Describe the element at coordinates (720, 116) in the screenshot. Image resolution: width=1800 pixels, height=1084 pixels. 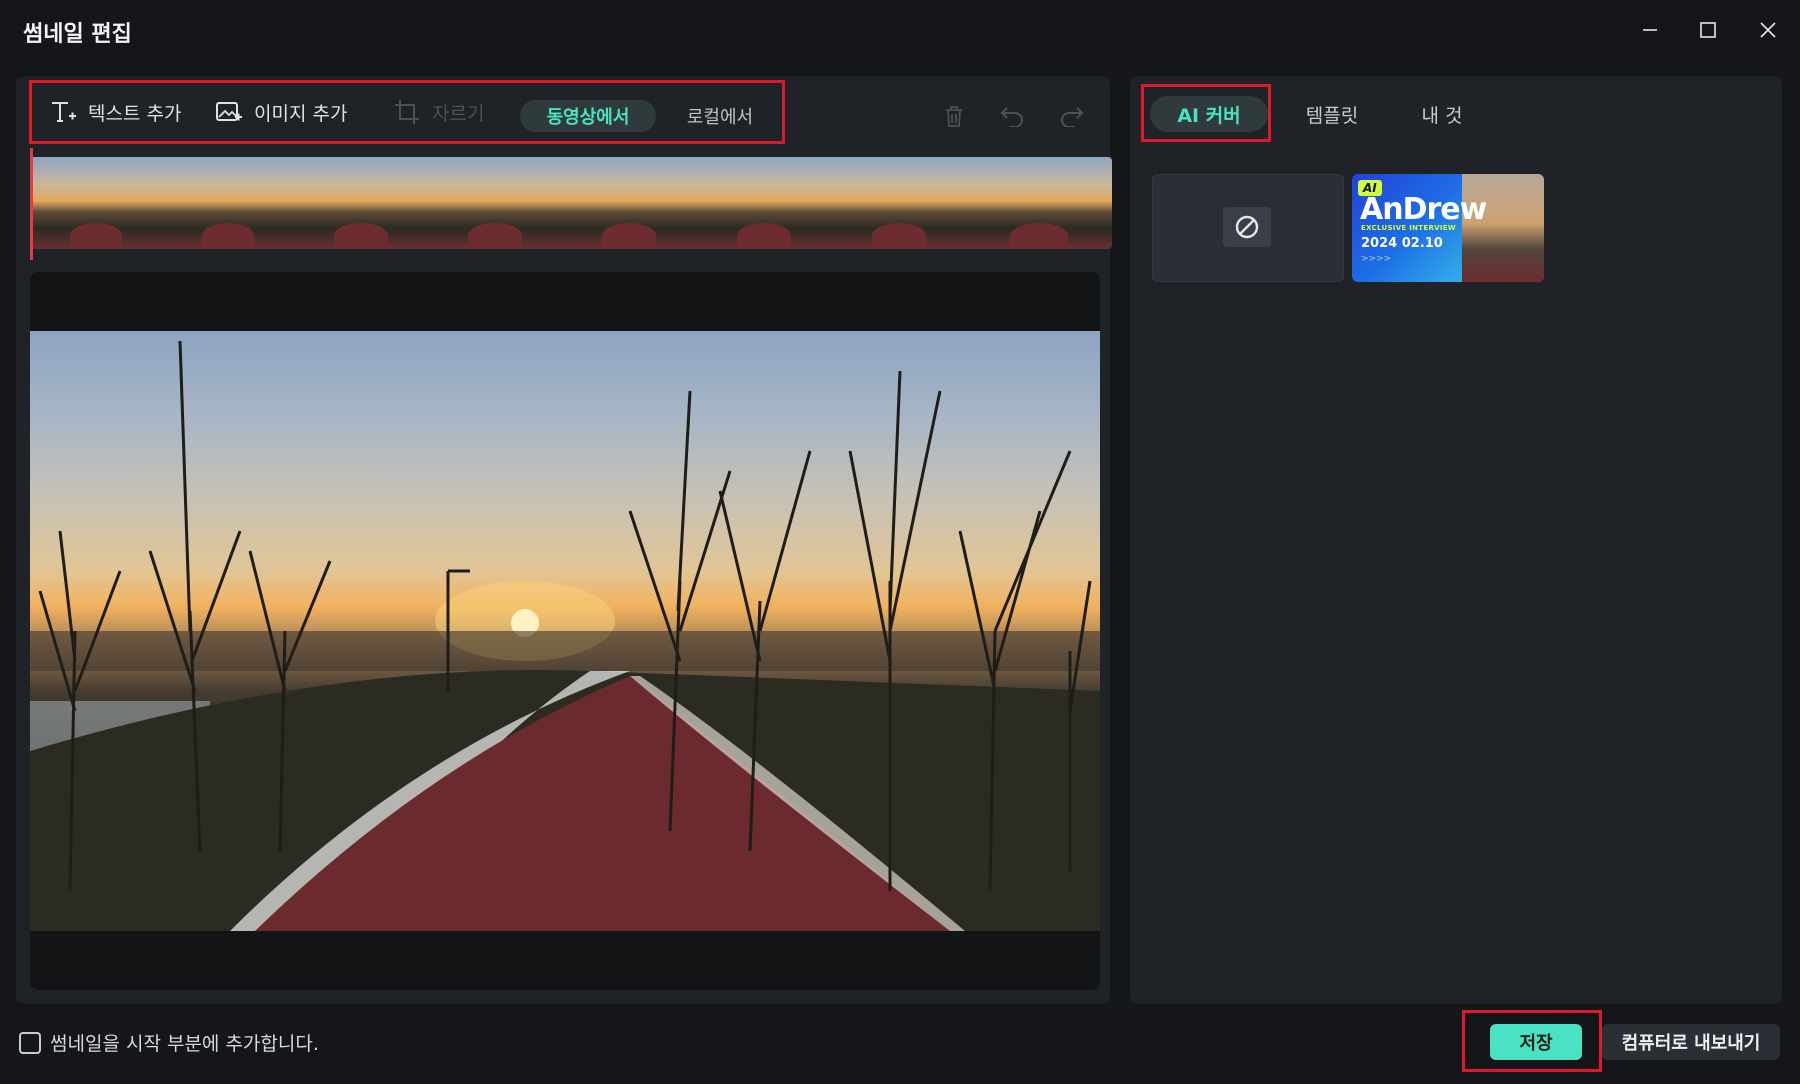
I see `from-local-tab: 로컬에서` at that location.